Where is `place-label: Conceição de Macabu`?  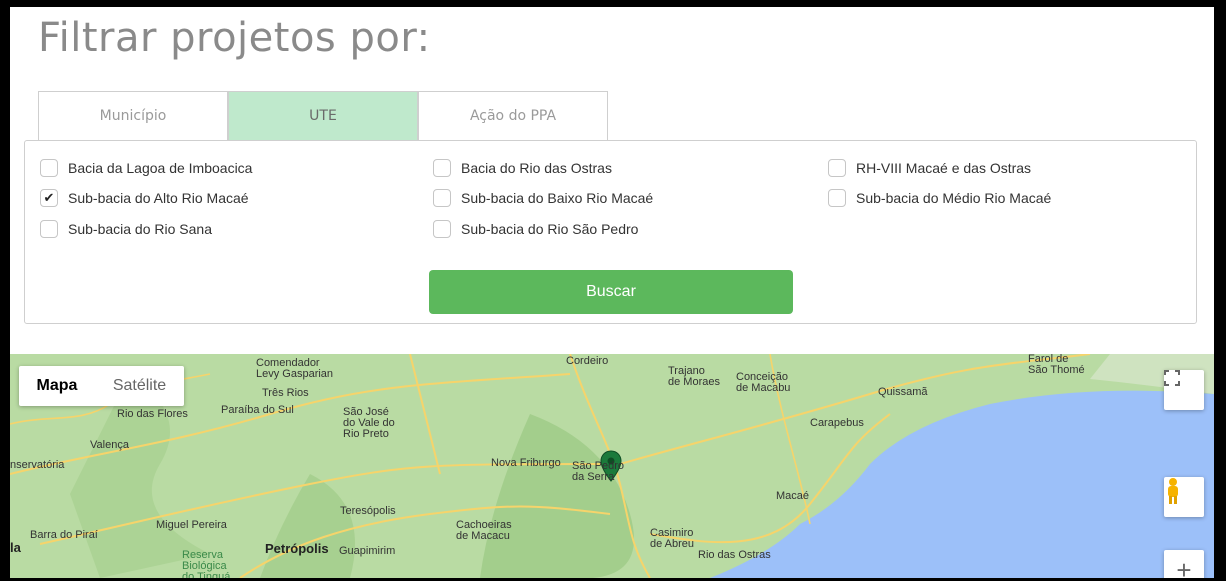
place-label: Conceição de Macabu is located at coordinates (763, 382).